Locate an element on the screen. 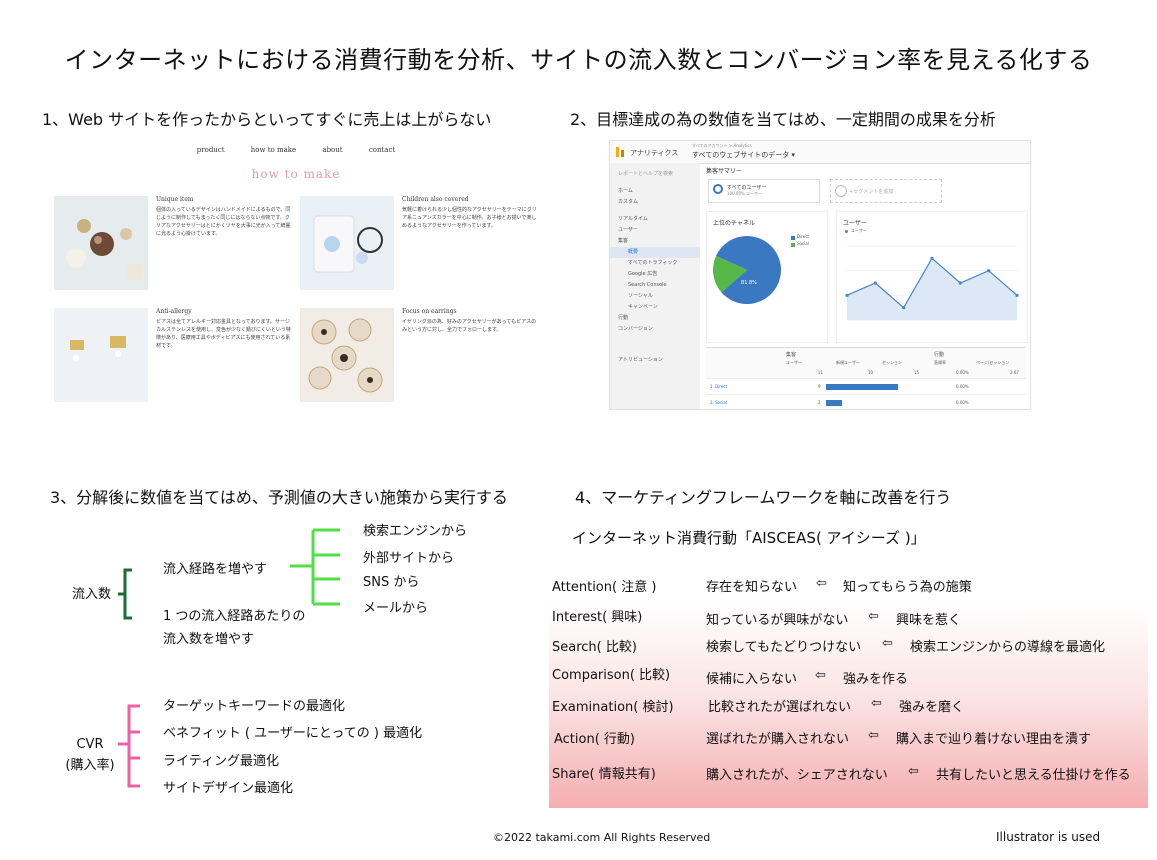  aisceas-action: 強みを磨く is located at coordinates (932, 707).